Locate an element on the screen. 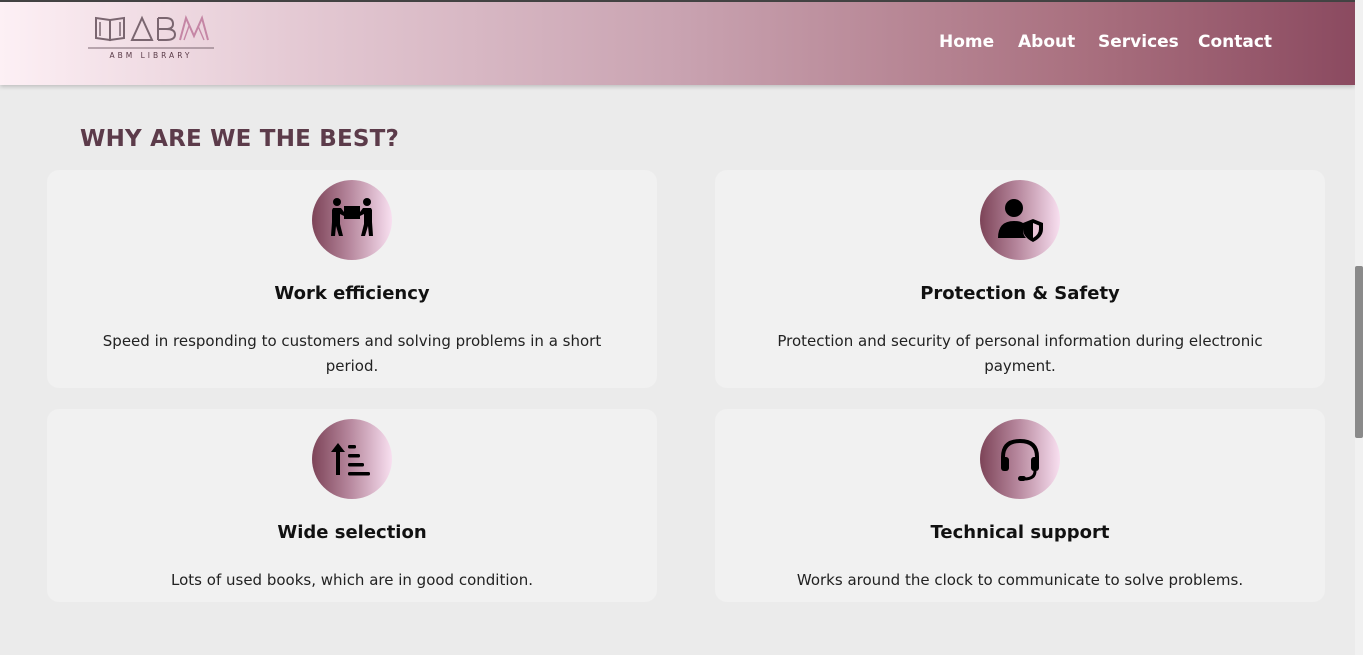 This screenshot has height=655, width=1363. nav-home-link: Home is located at coordinates (966, 42).